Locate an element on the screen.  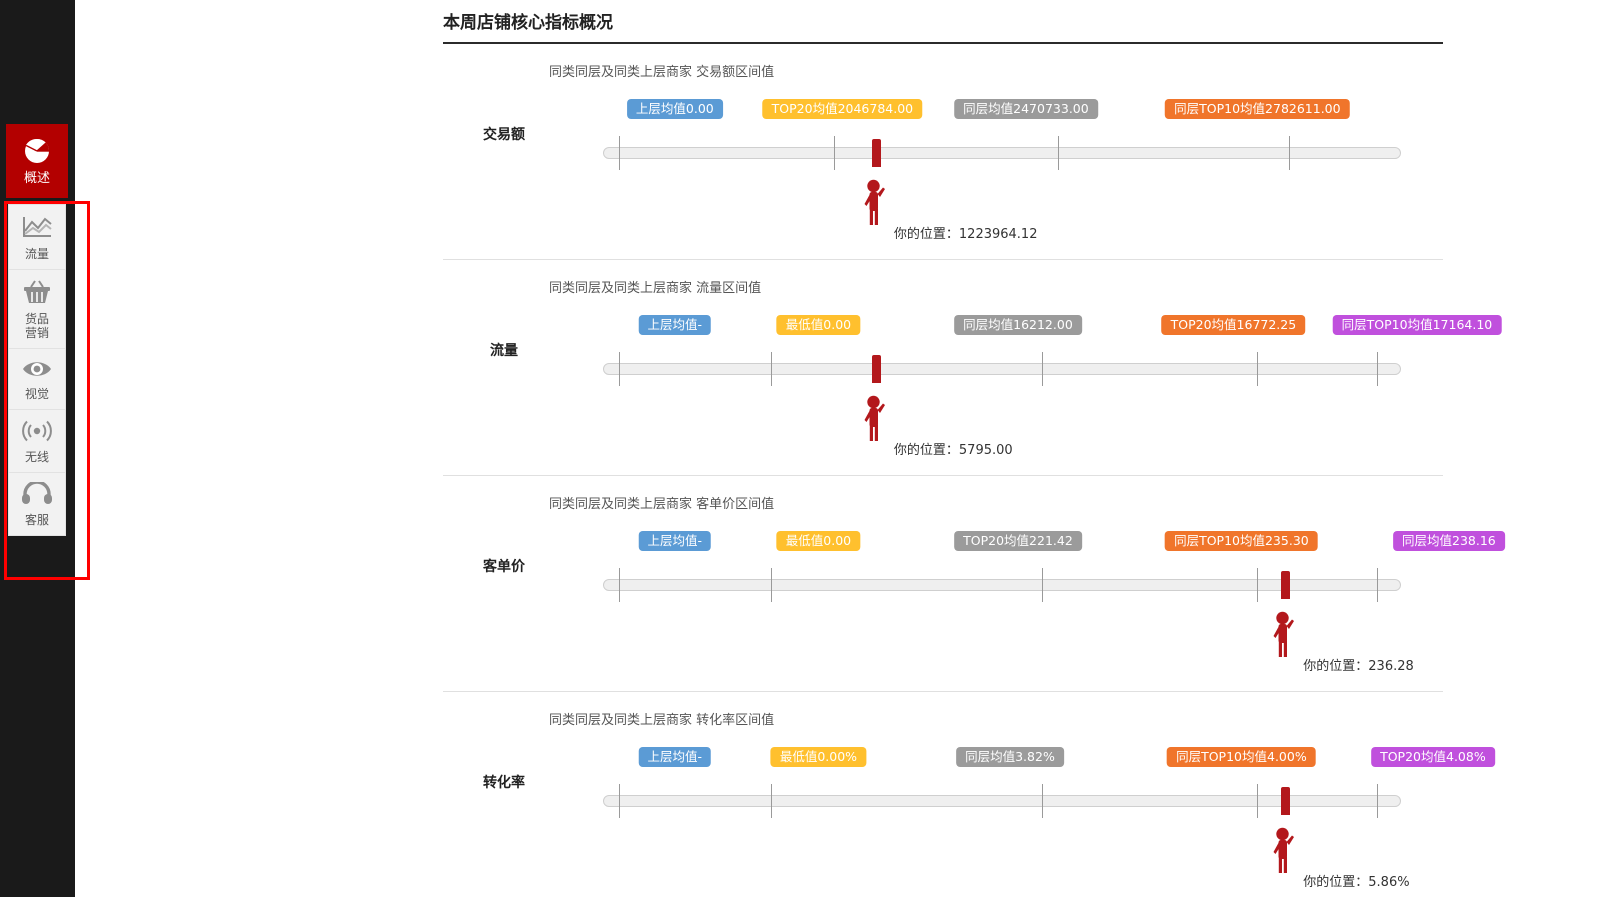
metric-caption: 同类同层及同类上层商家 流量区间值 is located at coordinates (655, 288).